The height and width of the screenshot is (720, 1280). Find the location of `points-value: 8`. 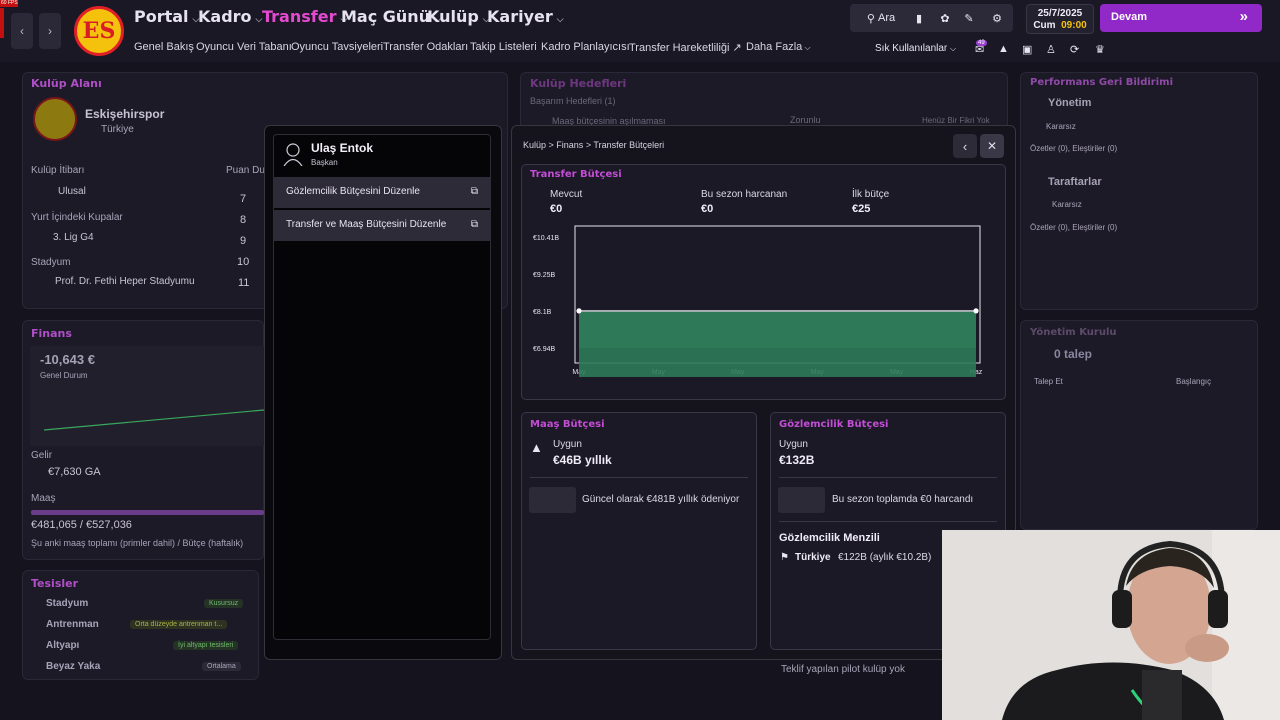

points-value: 8 is located at coordinates (243, 220).